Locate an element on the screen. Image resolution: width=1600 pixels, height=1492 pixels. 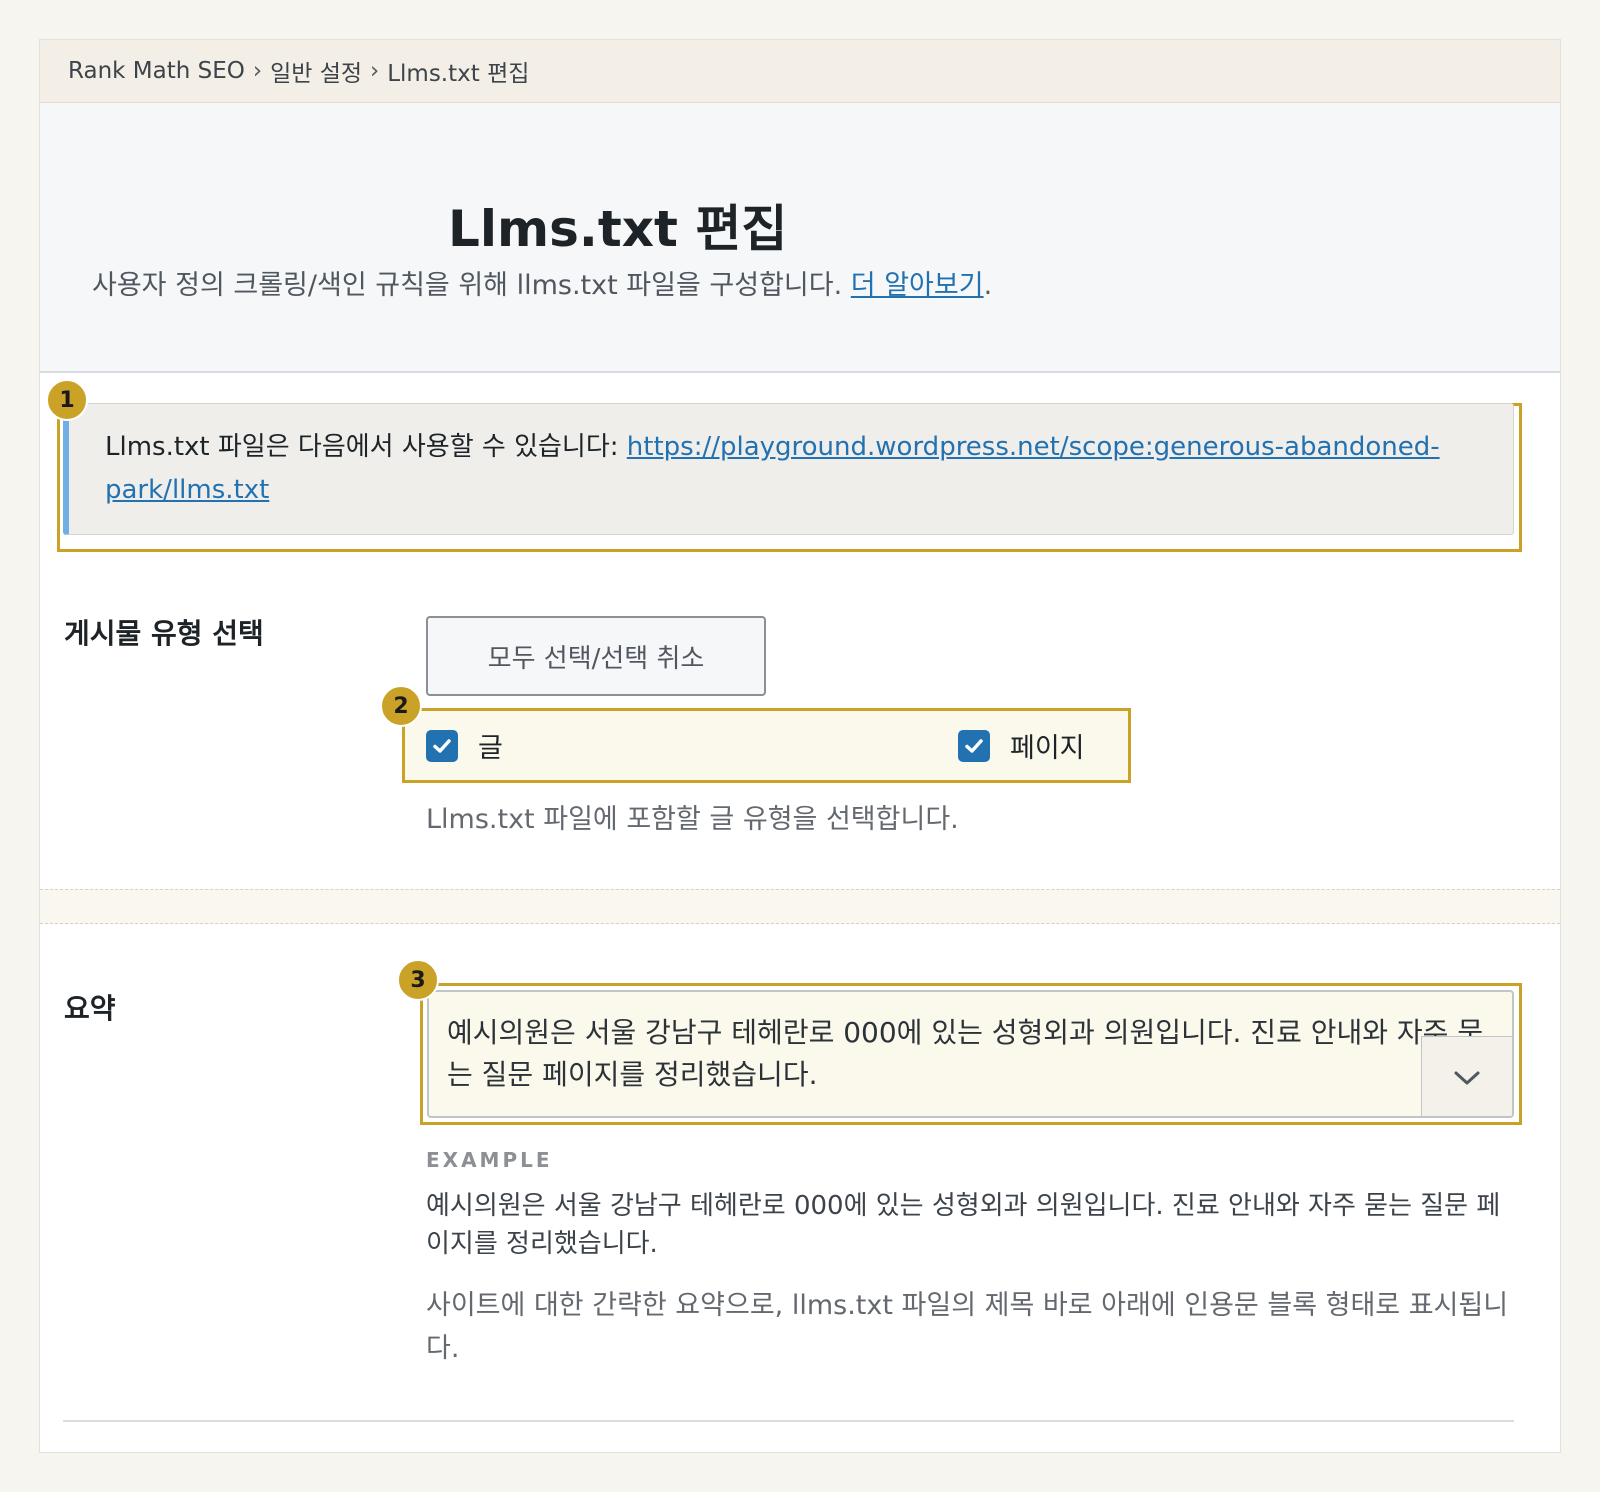
checkbox-page-label: 페이지 is located at coordinates (1047, 748).